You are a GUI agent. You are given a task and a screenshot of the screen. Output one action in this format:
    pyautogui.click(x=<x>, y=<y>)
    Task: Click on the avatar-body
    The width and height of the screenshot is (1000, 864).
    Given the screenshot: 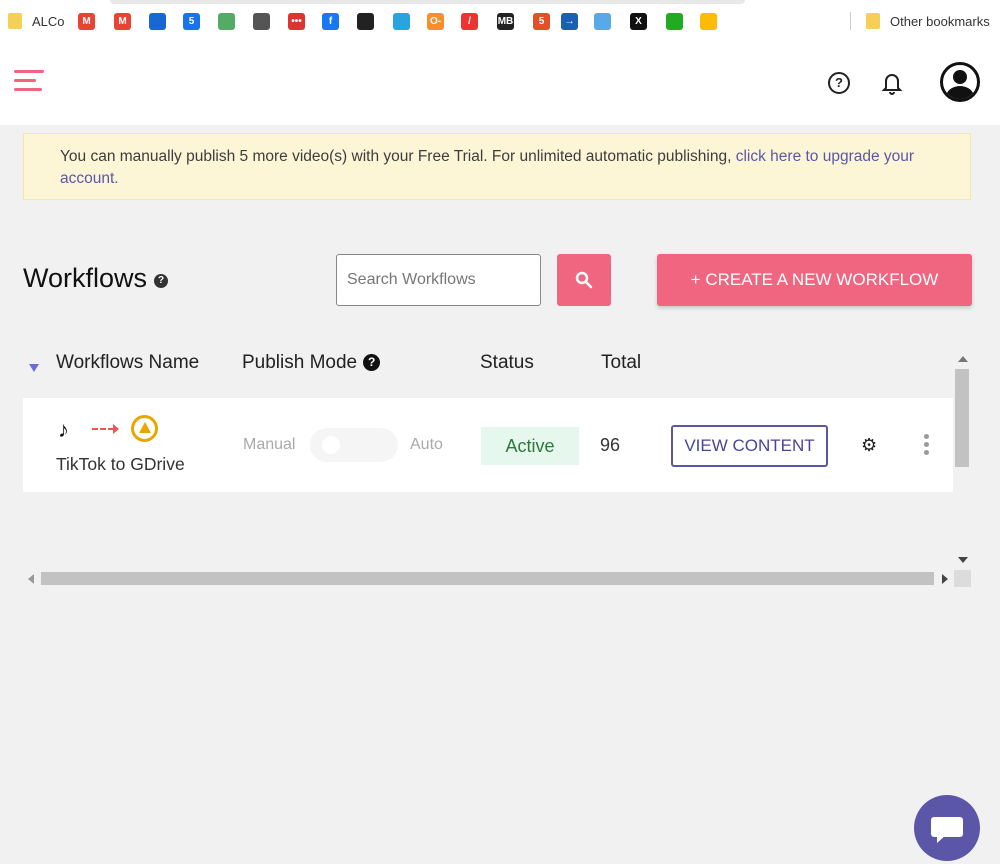 What is the action you would take?
    pyautogui.click(x=960, y=92)
    